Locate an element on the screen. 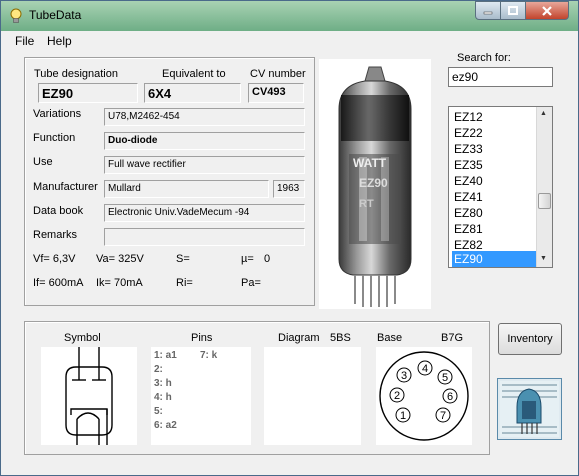 Image resolution: width=579 pixels, height=476 pixels. function-field: Duo-diode is located at coordinates (204, 141).